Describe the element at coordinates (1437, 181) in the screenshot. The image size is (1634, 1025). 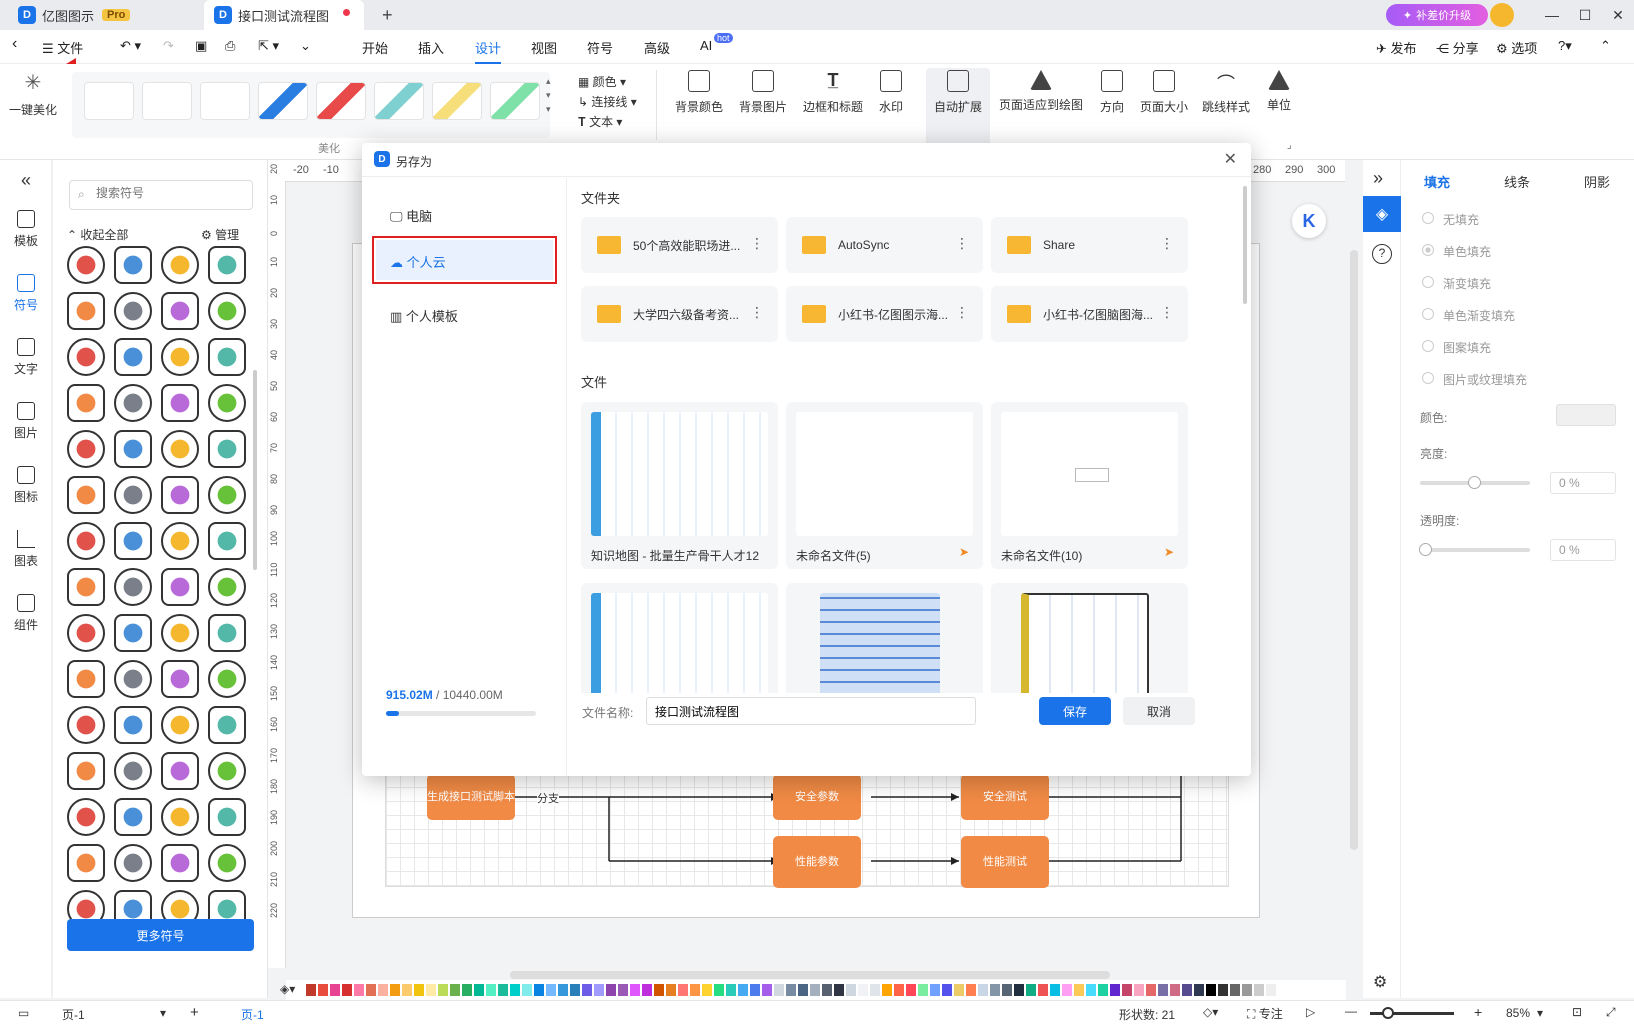
I see `tab-fill: 填充` at that location.